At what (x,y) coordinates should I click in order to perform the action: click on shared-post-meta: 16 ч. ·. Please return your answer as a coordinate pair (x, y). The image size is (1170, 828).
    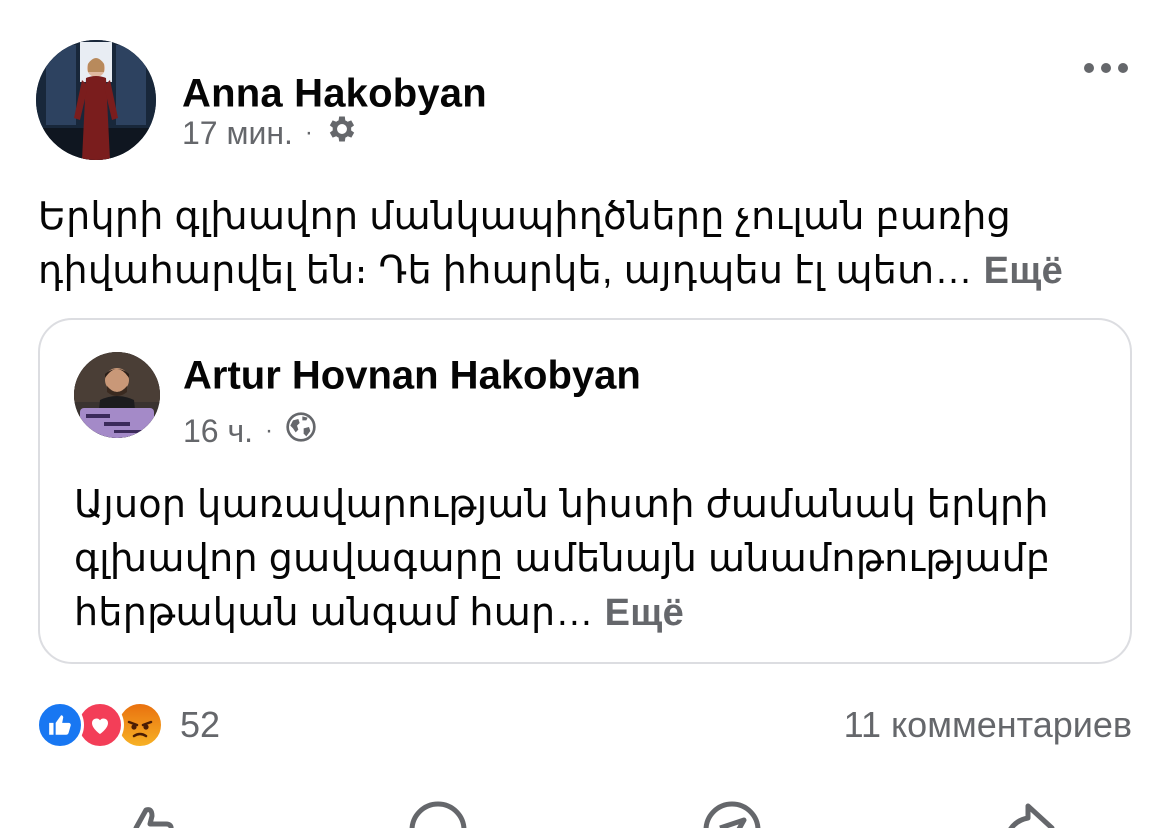
    Looking at the image, I should click on (250, 431).